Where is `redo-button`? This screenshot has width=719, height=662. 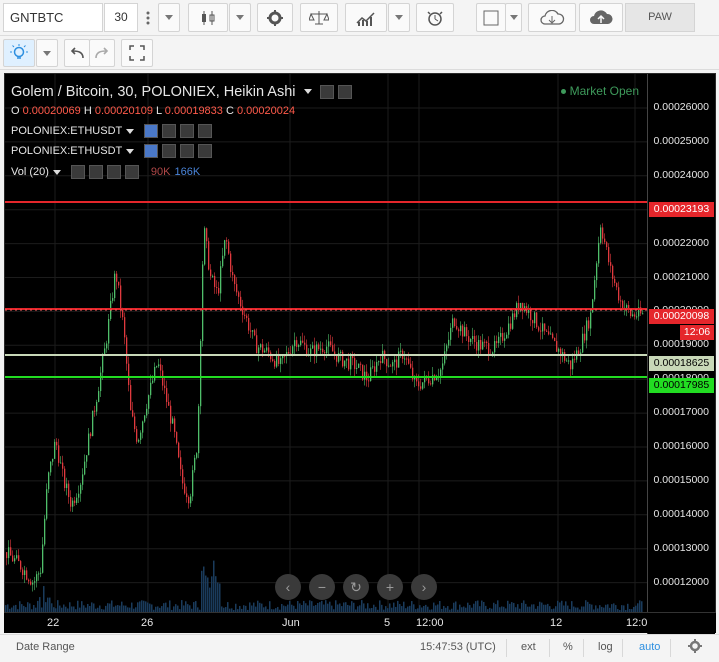 redo-button is located at coordinates (102, 53).